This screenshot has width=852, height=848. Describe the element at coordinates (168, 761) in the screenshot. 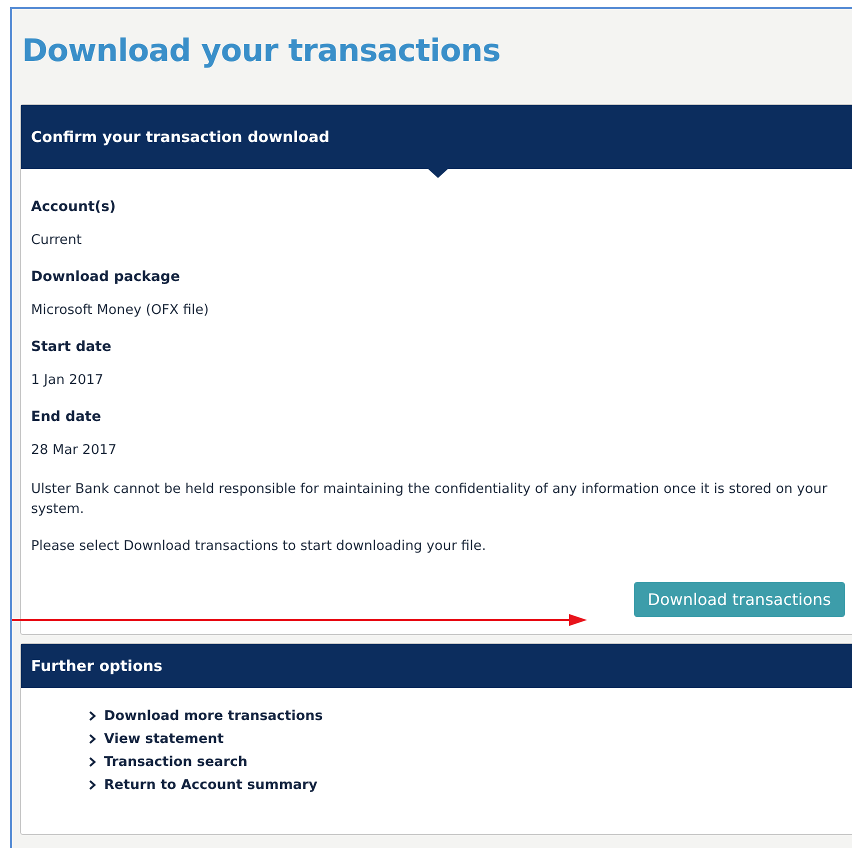

I see `option-link: Transaction search` at that location.